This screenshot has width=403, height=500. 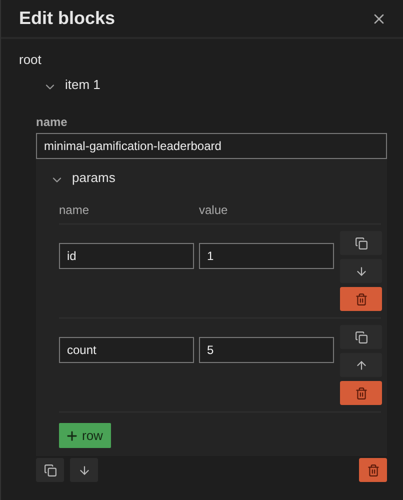 What do you see at coordinates (85, 435) in the screenshot?
I see `add-row-button: row` at bounding box center [85, 435].